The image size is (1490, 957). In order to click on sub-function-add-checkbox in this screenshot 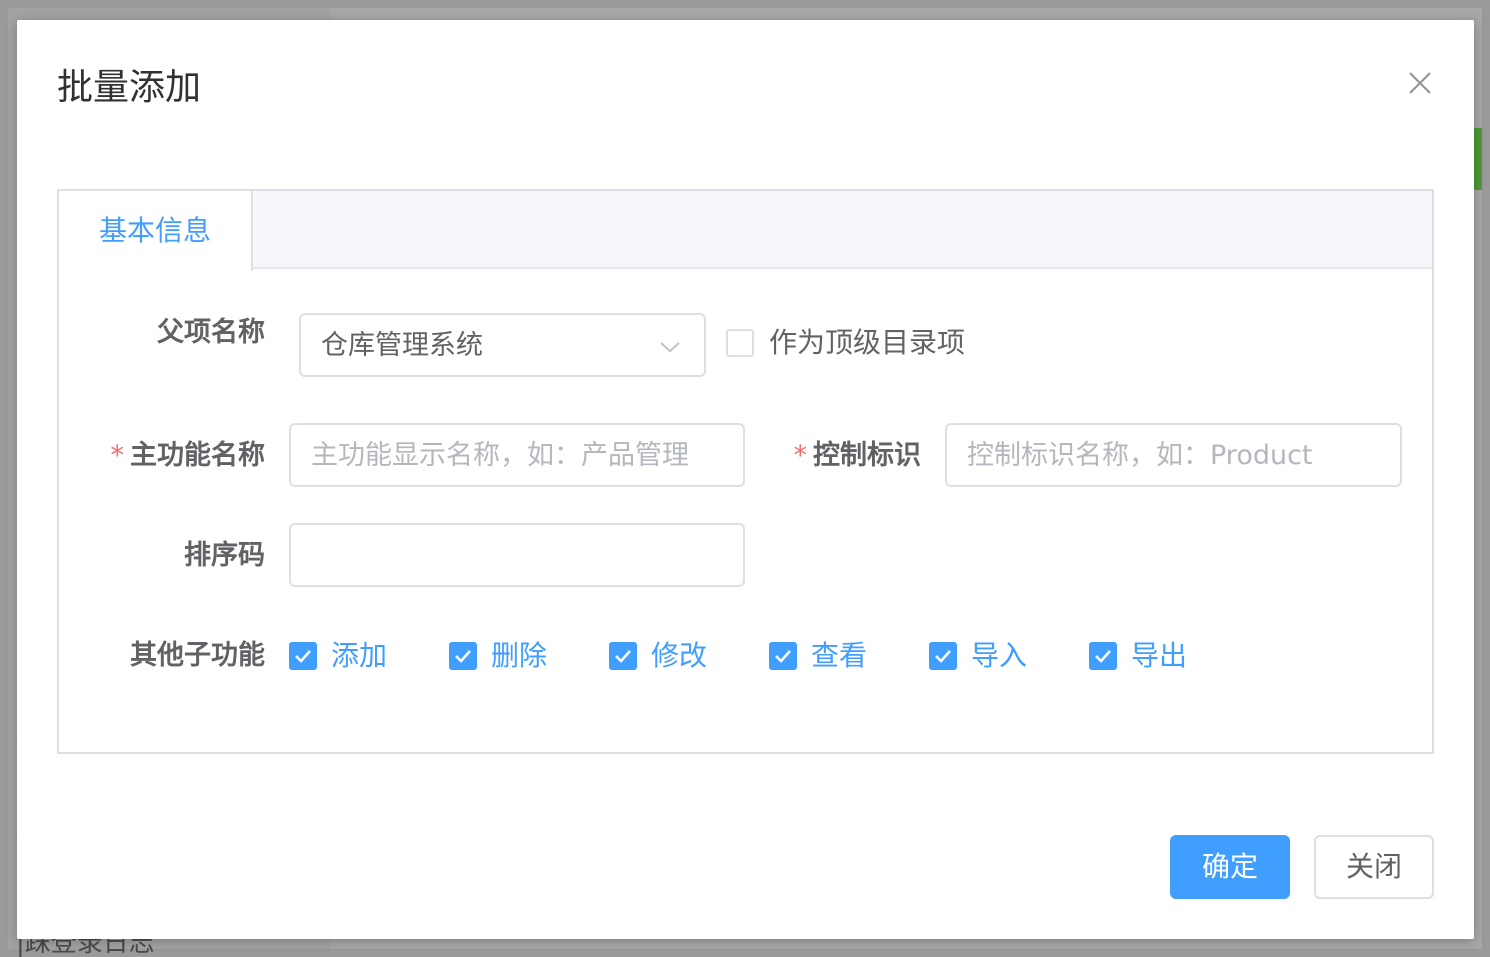, I will do `click(303, 656)`.